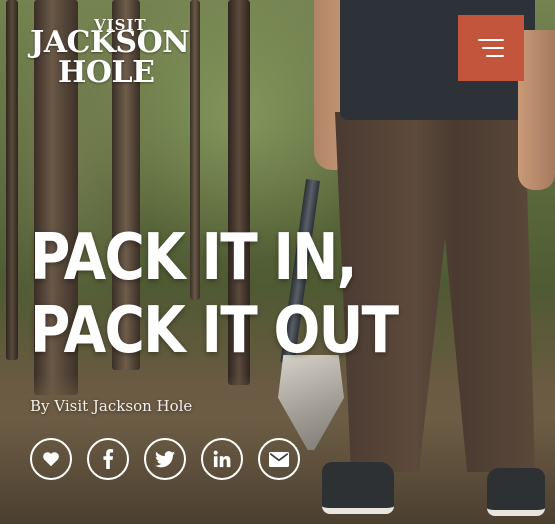 This screenshot has width=555, height=524. I want to click on article-byline: By Visit Jackson Hole, so click(111, 406).